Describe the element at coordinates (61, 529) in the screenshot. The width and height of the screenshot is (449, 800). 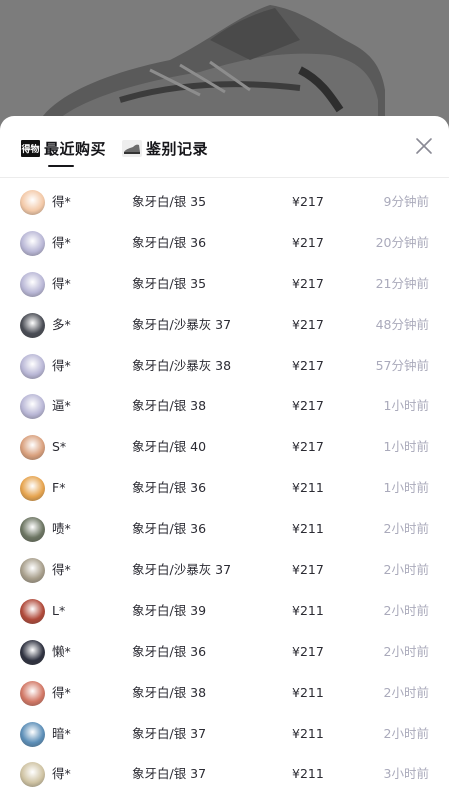
I see `buyer-name: 啧*` at that location.